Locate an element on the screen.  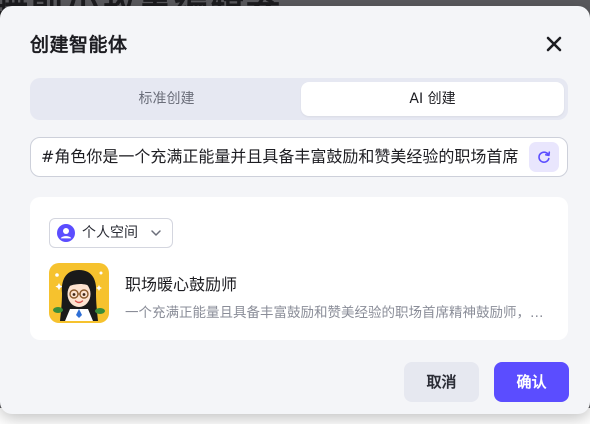
refresh-icon is located at coordinates (544, 157).